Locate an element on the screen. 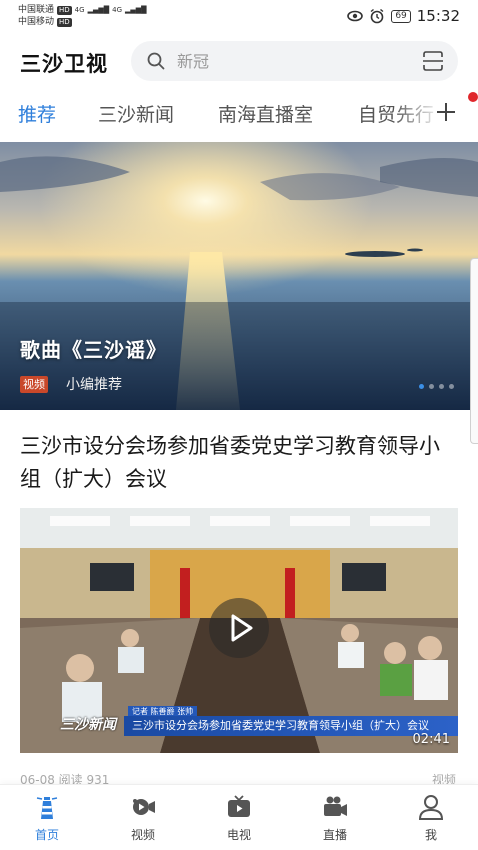  video-badge: 视频 is located at coordinates (34, 384).